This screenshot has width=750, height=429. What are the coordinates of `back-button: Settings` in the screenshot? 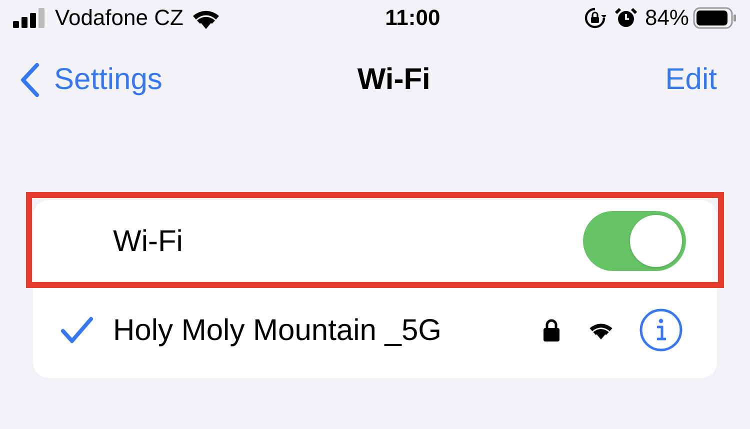 It's located at (91, 80).